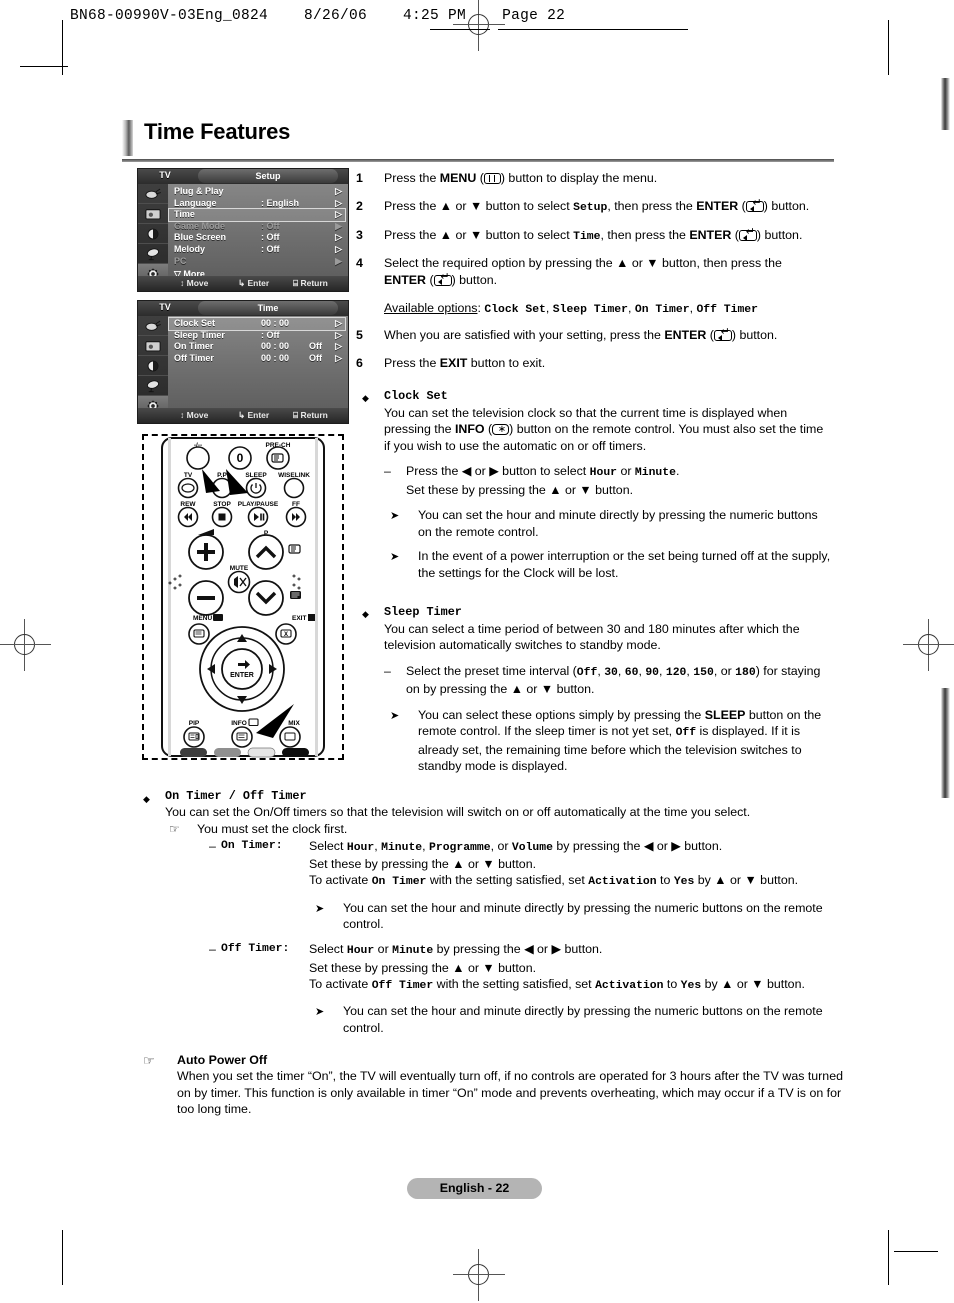  I want to click on on-timer-label: On Timer:, so click(252, 845).